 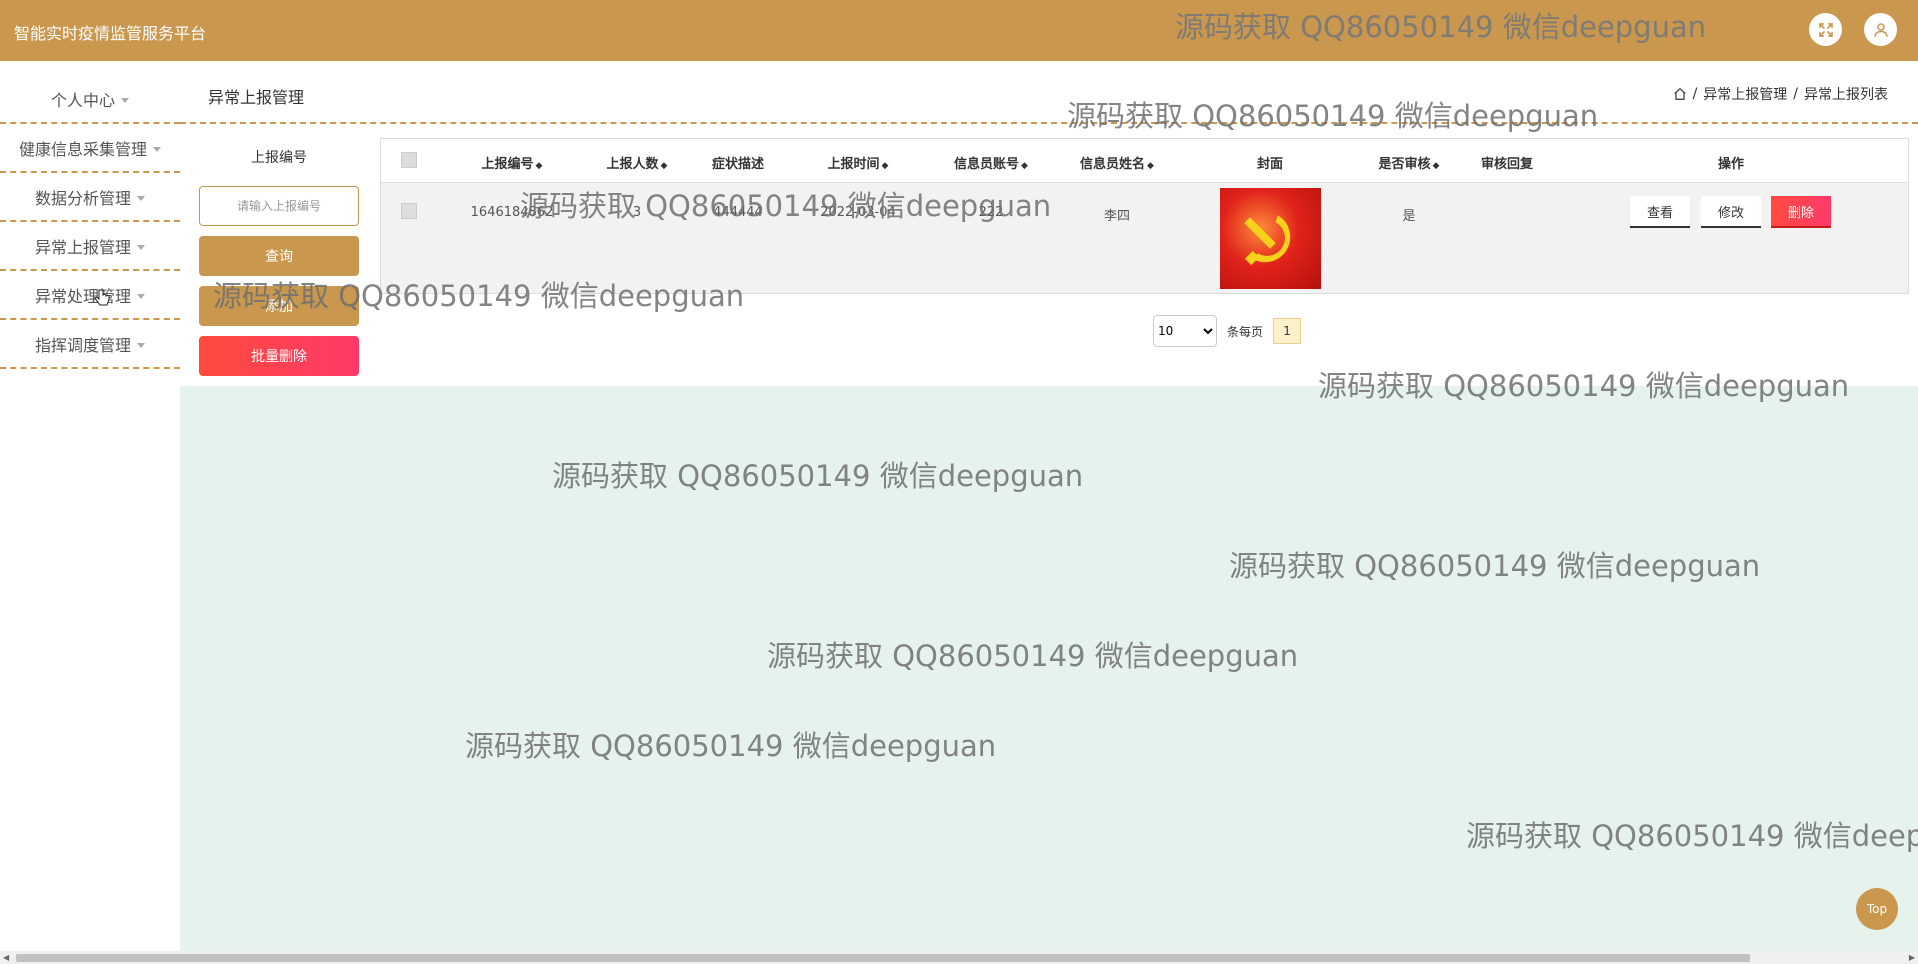 I want to click on sidebar-item-dispatch: 指挥调度管理, so click(x=90, y=344).